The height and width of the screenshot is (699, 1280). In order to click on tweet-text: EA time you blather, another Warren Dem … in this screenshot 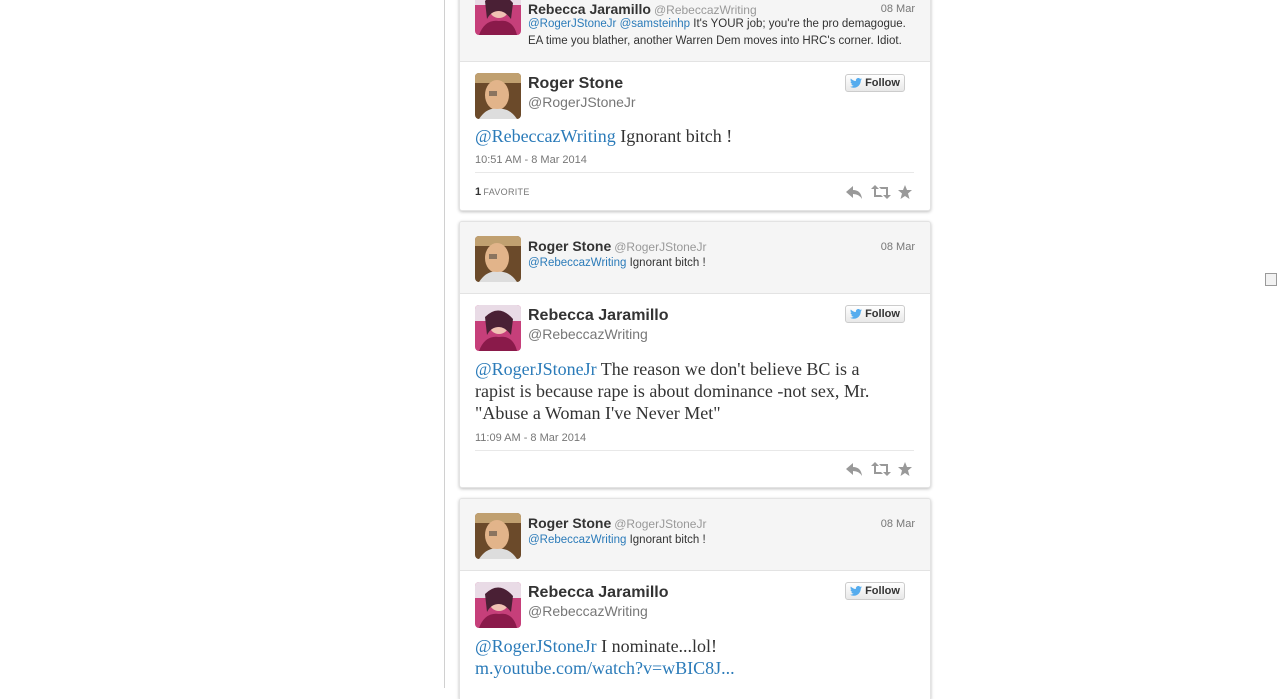, I will do `click(715, 41)`.